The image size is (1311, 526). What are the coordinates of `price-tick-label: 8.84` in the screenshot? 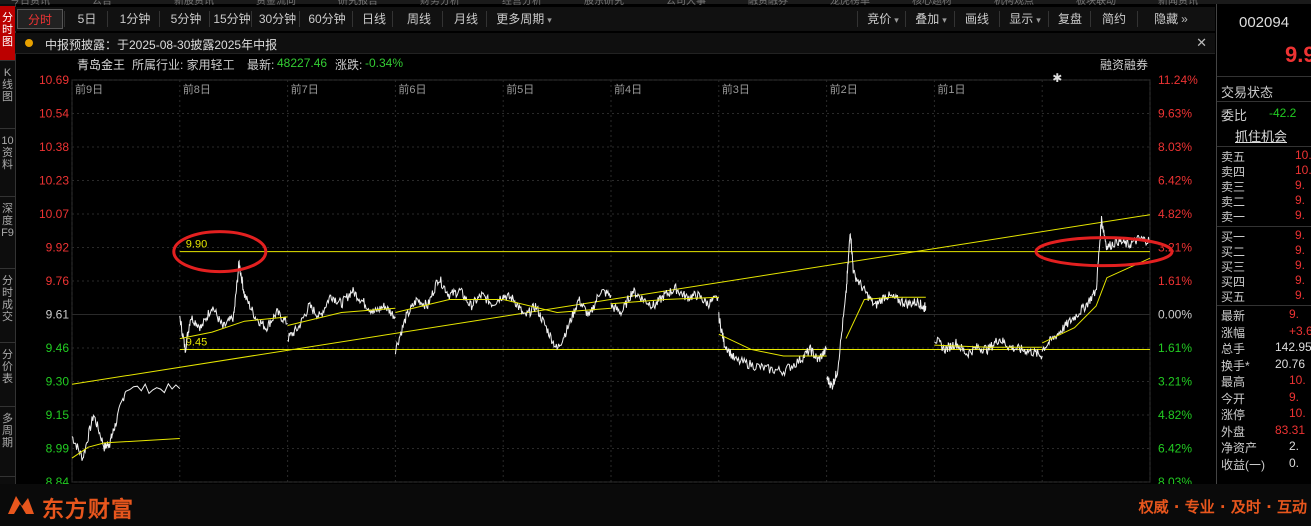 It's located at (58, 479).